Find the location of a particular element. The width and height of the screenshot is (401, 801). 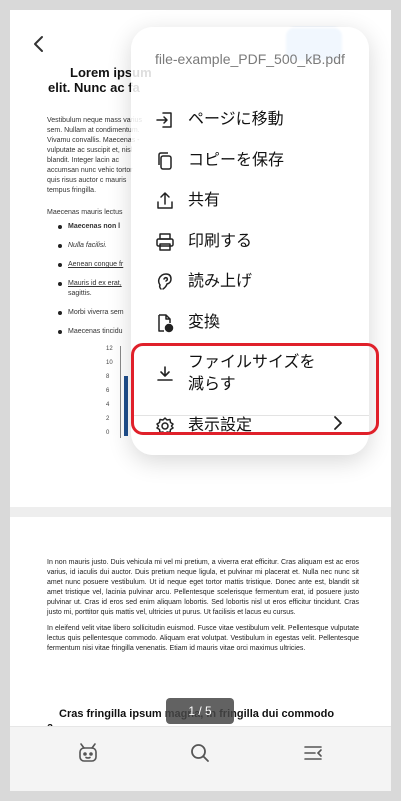

search-icon is located at coordinates (200, 753).